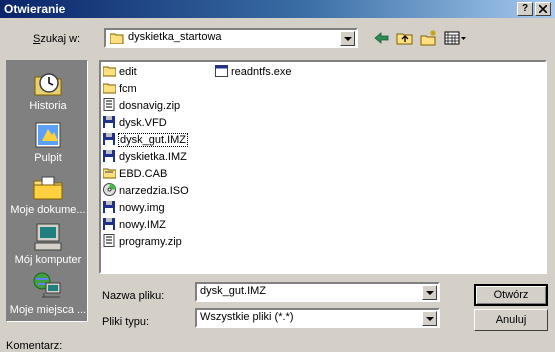 This screenshot has width=555, height=352. Describe the element at coordinates (48, 83) in the screenshot. I see `history-icon` at that location.